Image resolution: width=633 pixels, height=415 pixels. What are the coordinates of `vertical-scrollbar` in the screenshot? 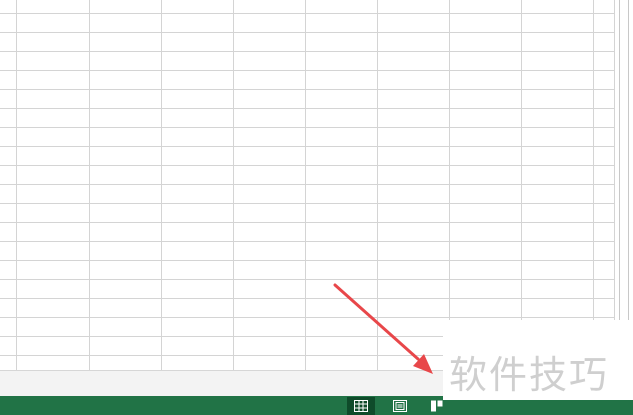 It's located at (623, 185).